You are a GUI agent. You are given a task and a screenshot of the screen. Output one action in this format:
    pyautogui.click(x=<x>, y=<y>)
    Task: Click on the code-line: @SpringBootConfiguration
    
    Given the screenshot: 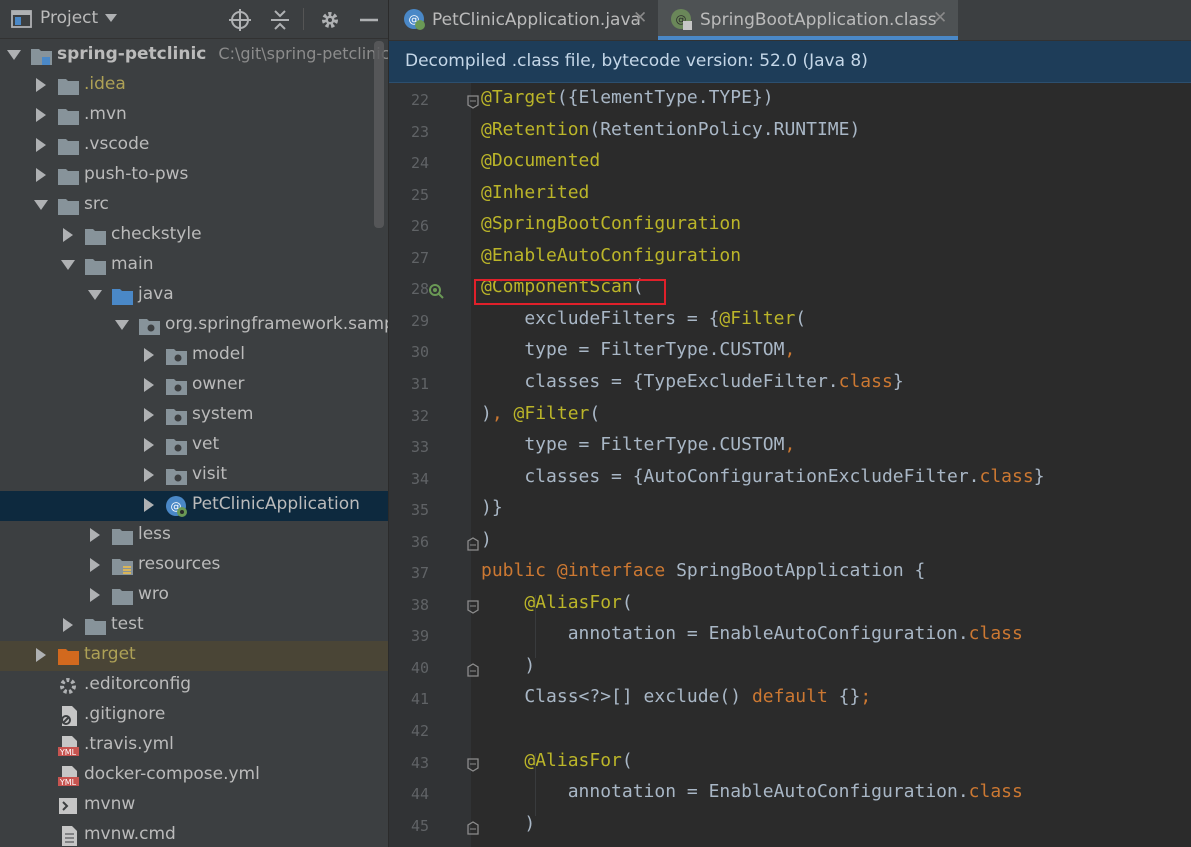 What is the action you would take?
    pyautogui.click(x=611, y=223)
    